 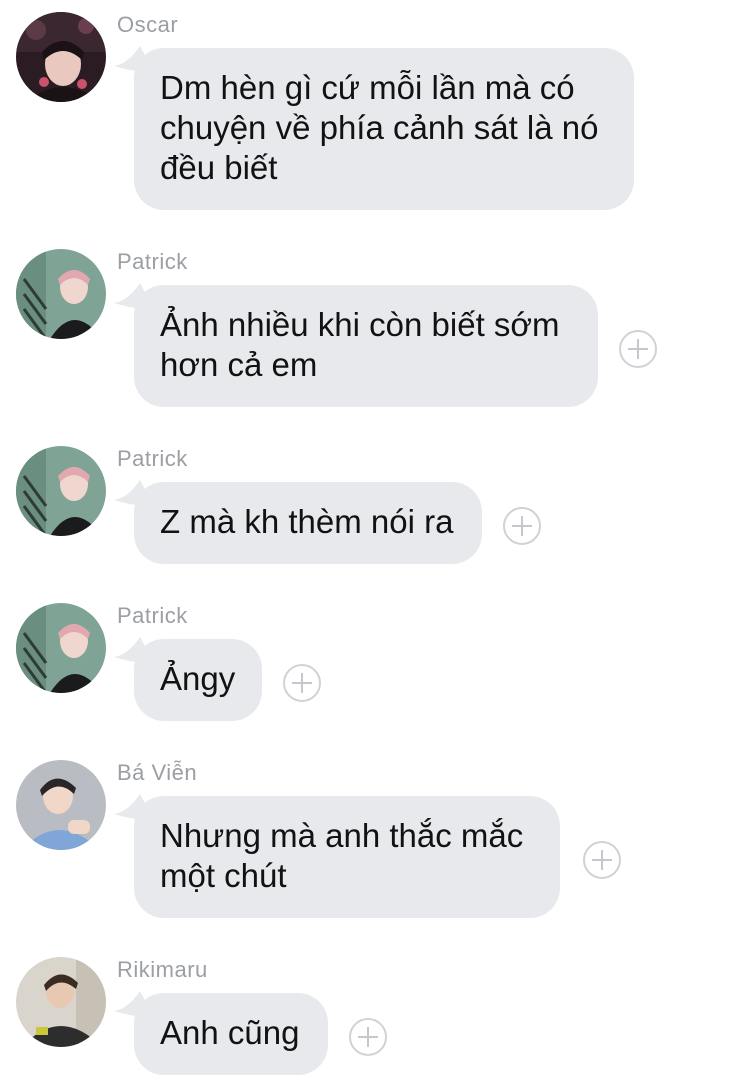 What do you see at coordinates (162, 969) in the screenshot?
I see `sender-name: Rikimaru` at bounding box center [162, 969].